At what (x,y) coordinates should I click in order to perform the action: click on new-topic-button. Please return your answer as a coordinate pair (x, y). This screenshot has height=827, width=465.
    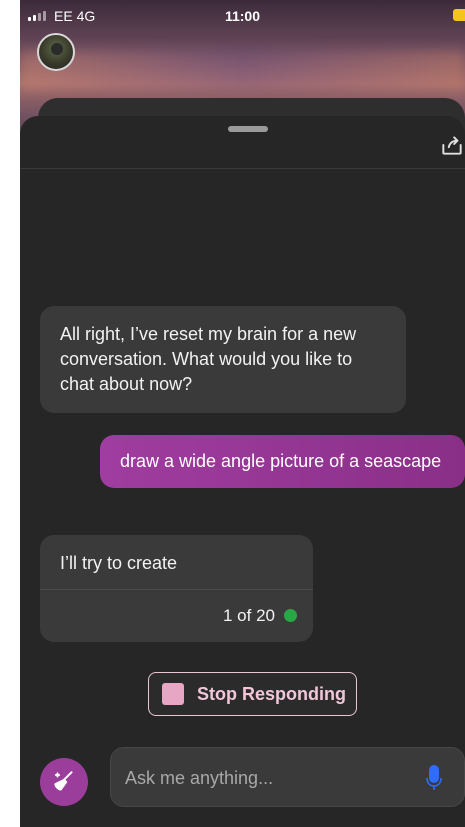
    Looking at the image, I should click on (64, 782).